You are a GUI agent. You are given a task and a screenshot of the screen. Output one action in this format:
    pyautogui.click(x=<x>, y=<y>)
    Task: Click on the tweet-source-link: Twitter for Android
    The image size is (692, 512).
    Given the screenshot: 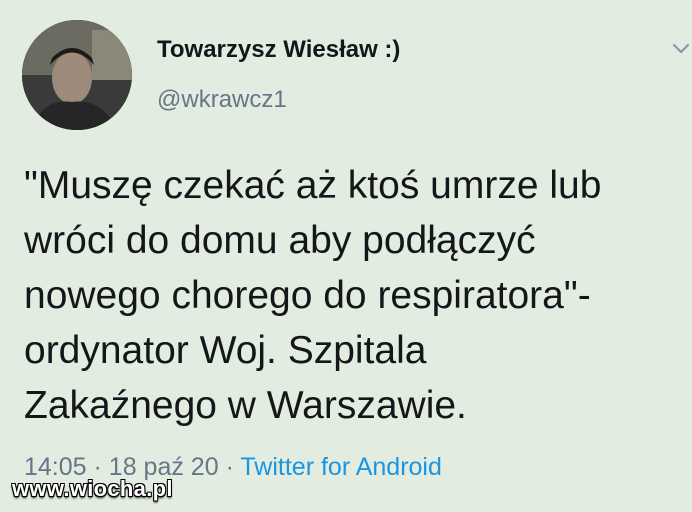 What is the action you would take?
    pyautogui.click(x=340, y=467)
    